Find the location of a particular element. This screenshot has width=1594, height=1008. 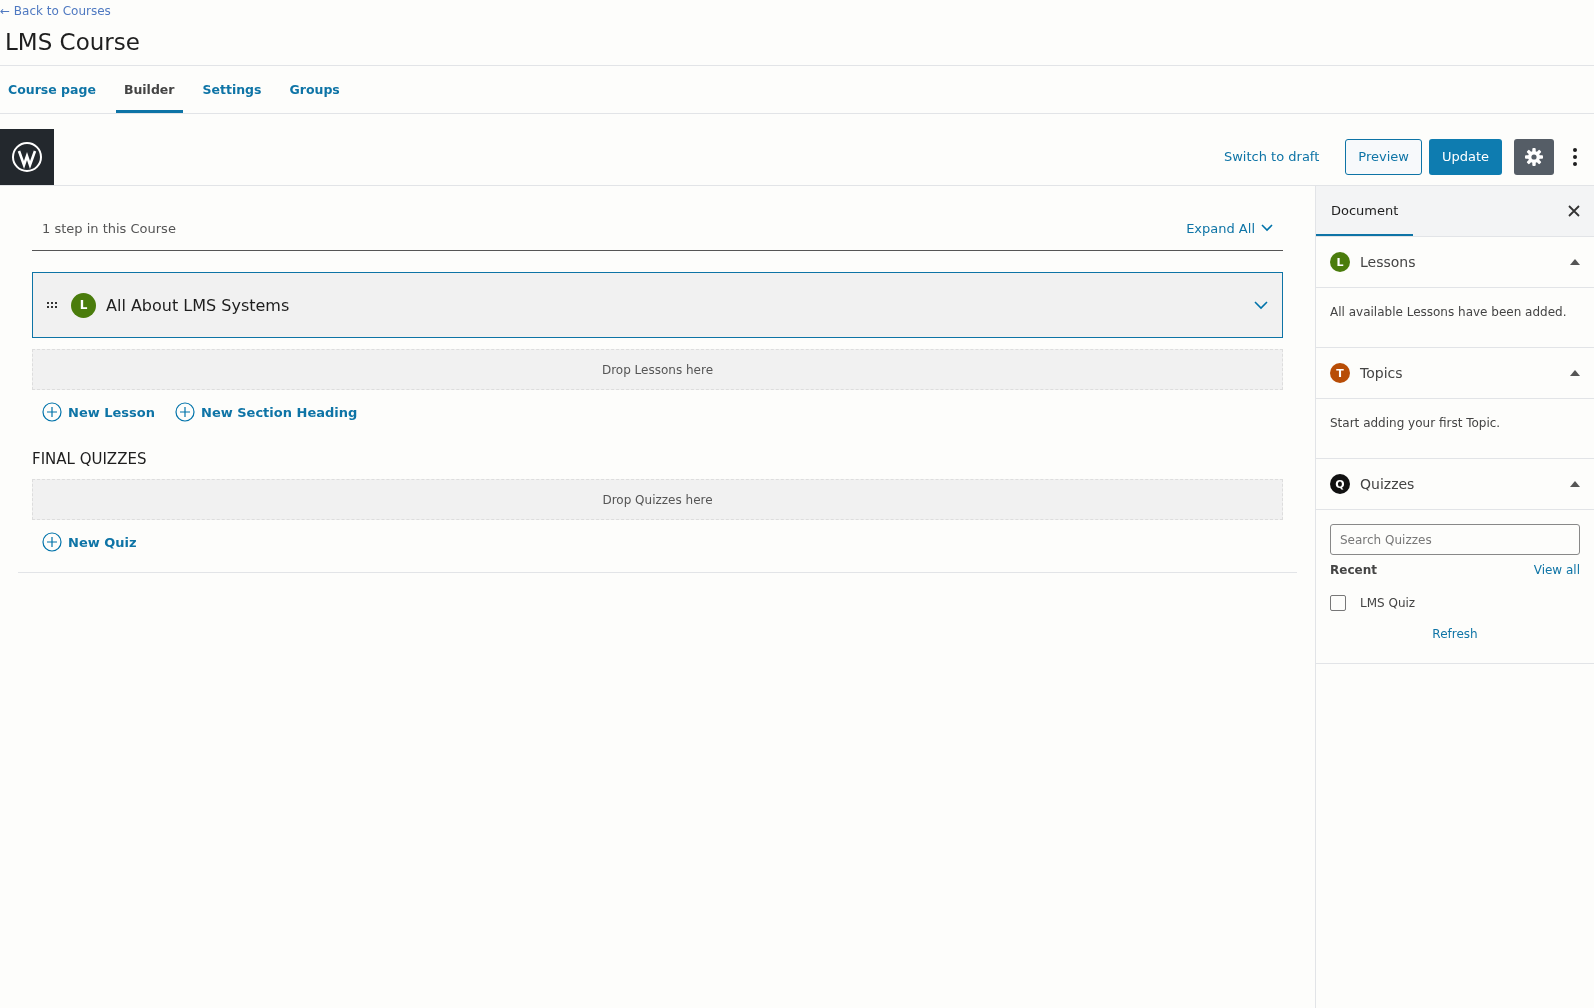

drag-handle-icon is located at coordinates (52, 305).